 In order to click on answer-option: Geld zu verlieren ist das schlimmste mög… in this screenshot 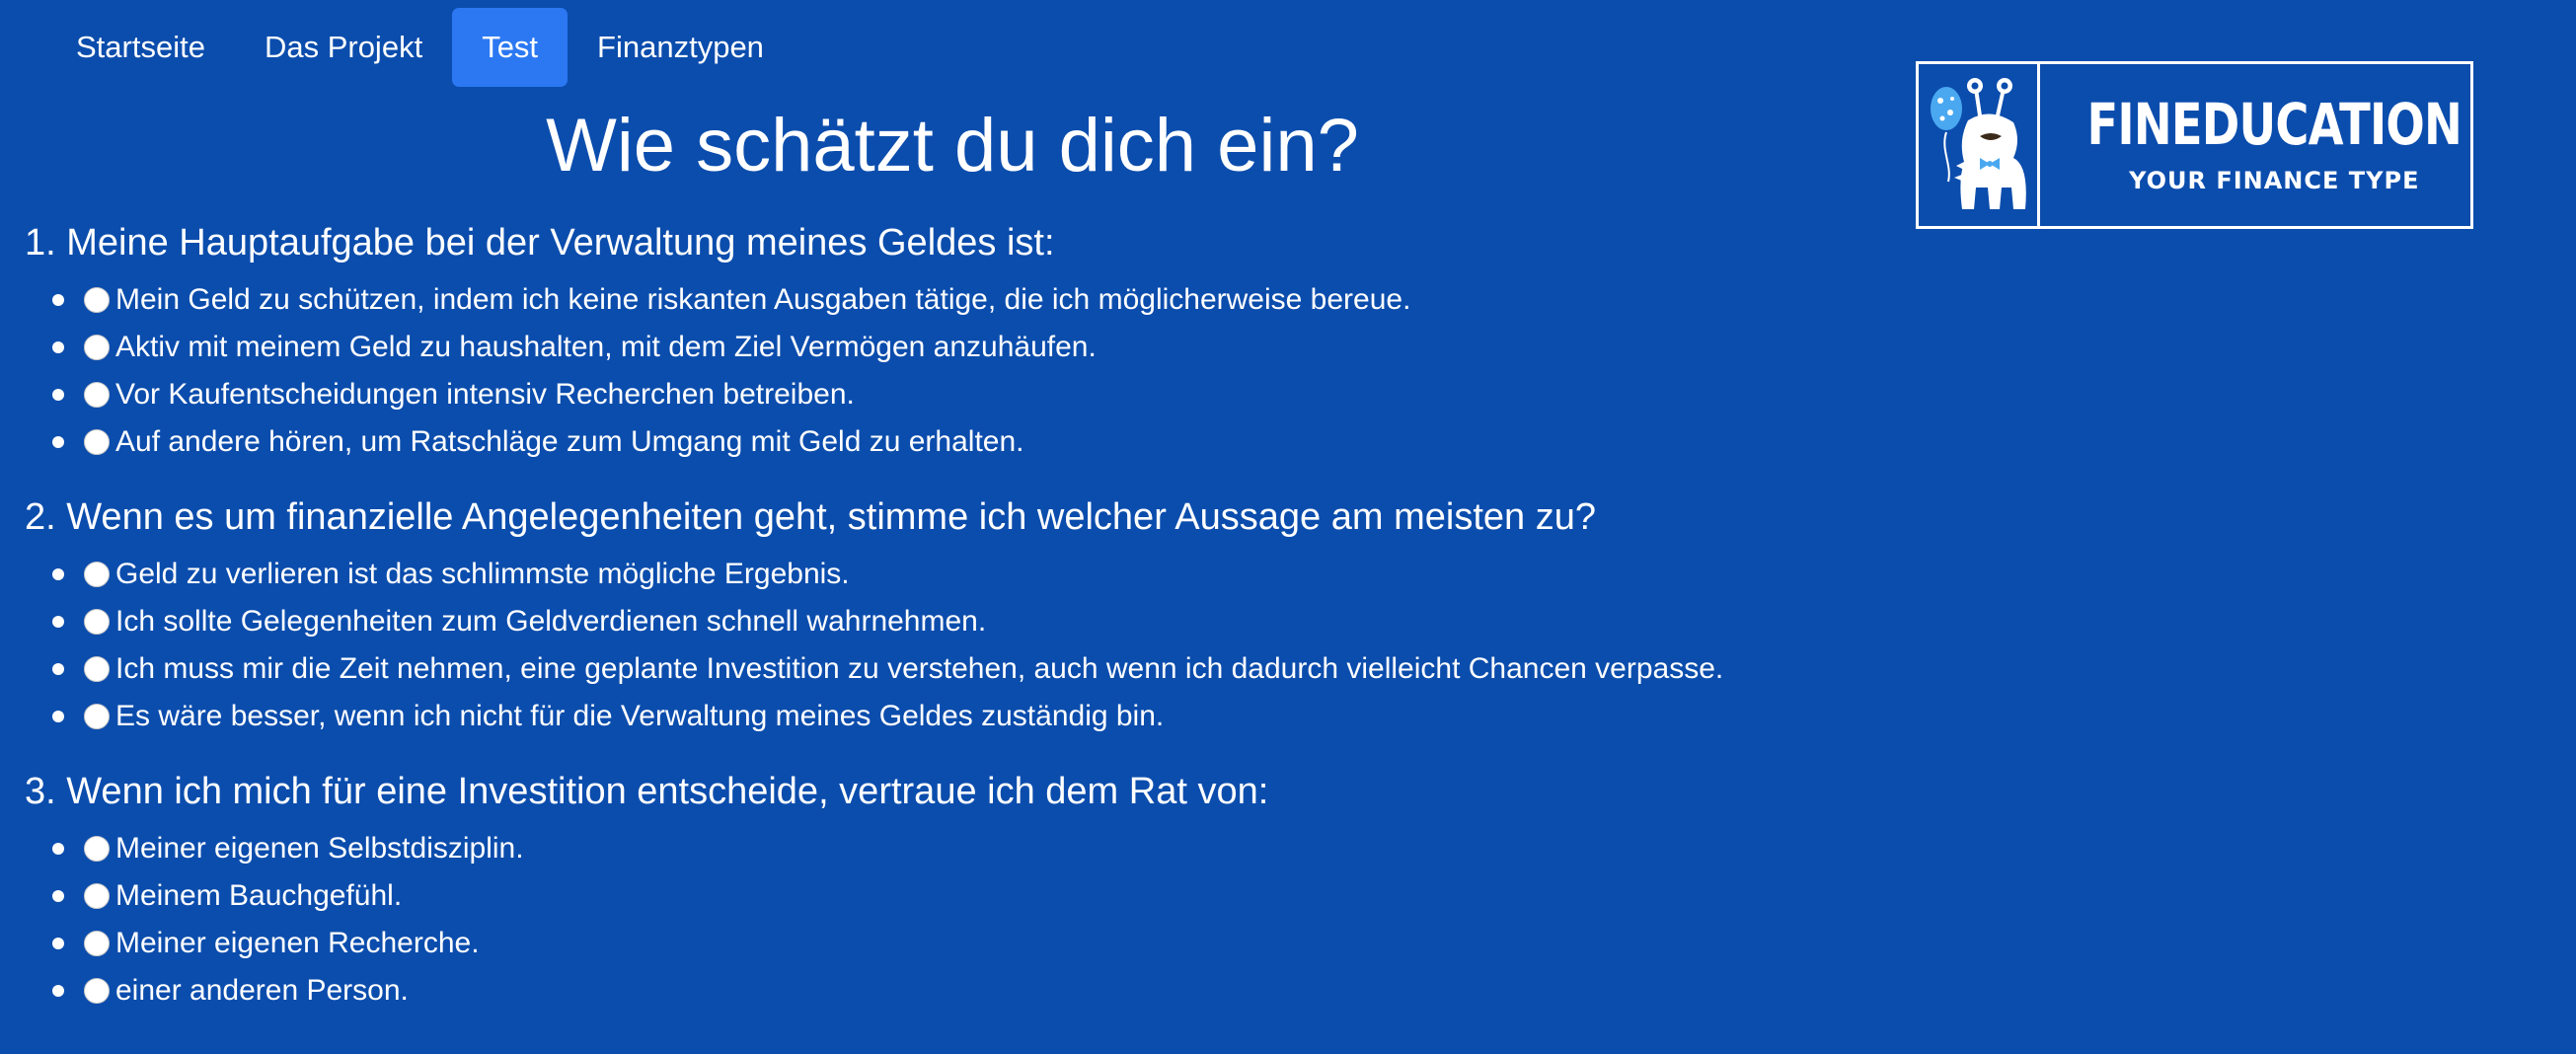, I will do `click(963, 574)`.